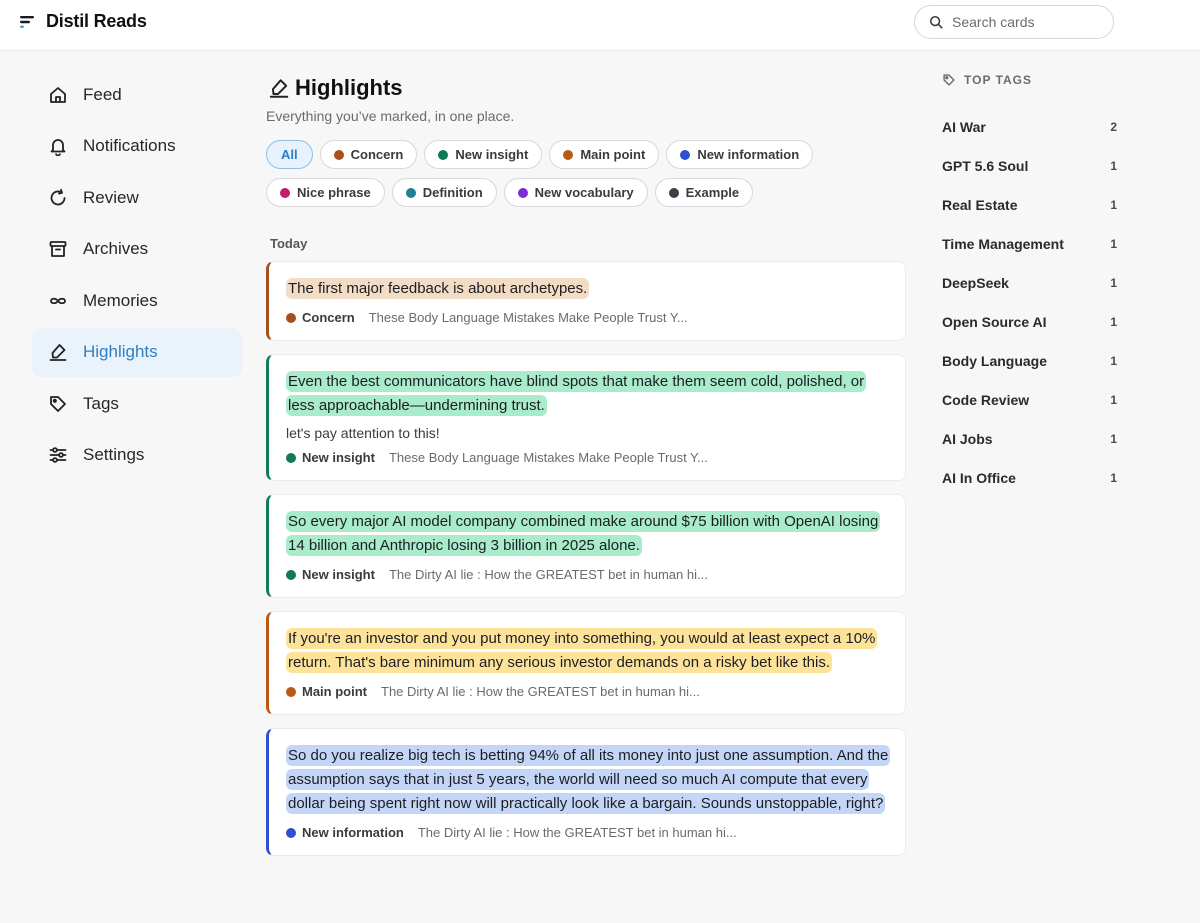  I want to click on top-tag-name: AI In Office, so click(979, 477).